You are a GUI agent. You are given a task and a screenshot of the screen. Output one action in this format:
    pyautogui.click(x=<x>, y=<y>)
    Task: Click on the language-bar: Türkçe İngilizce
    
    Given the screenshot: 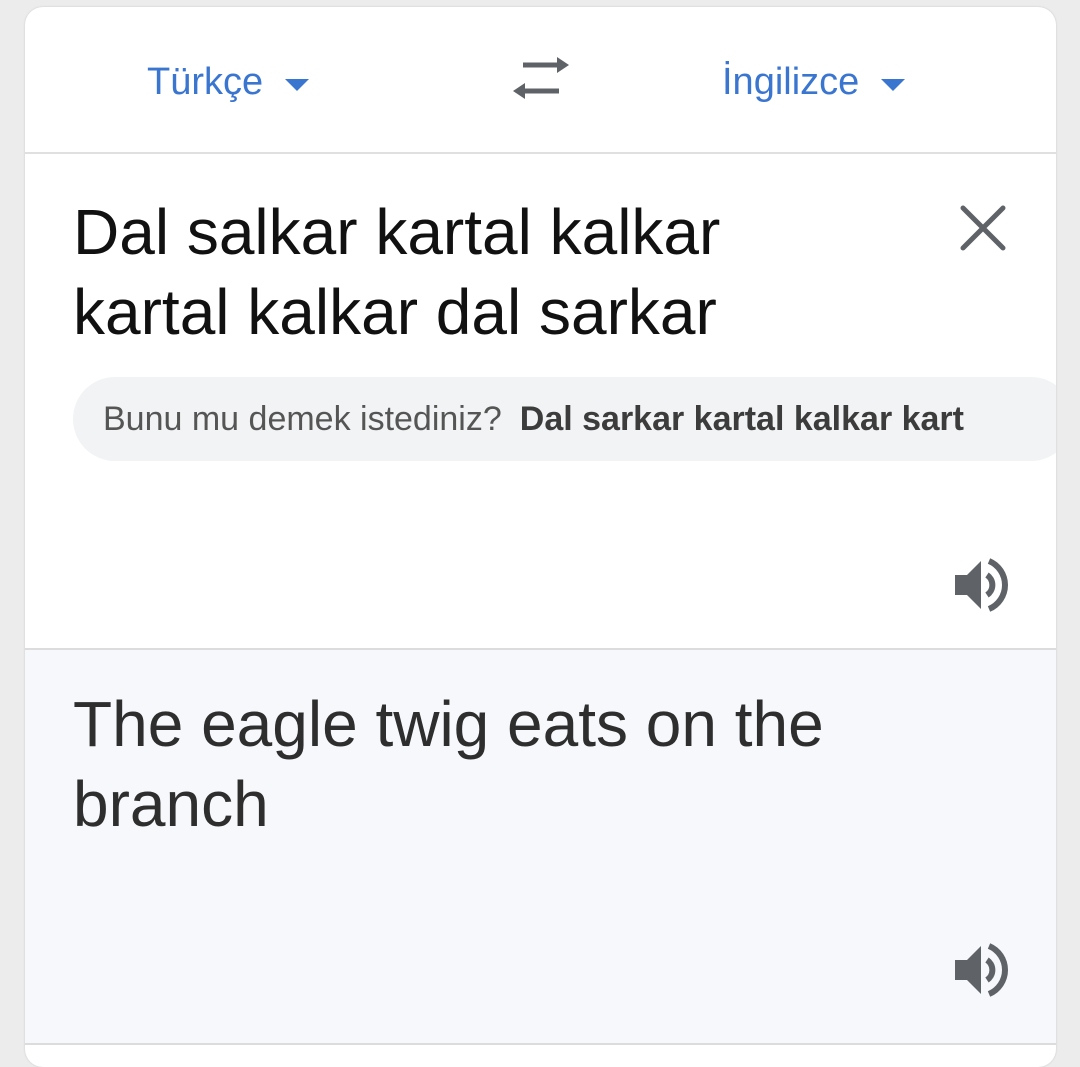 What is the action you would take?
    pyautogui.click(x=540, y=80)
    